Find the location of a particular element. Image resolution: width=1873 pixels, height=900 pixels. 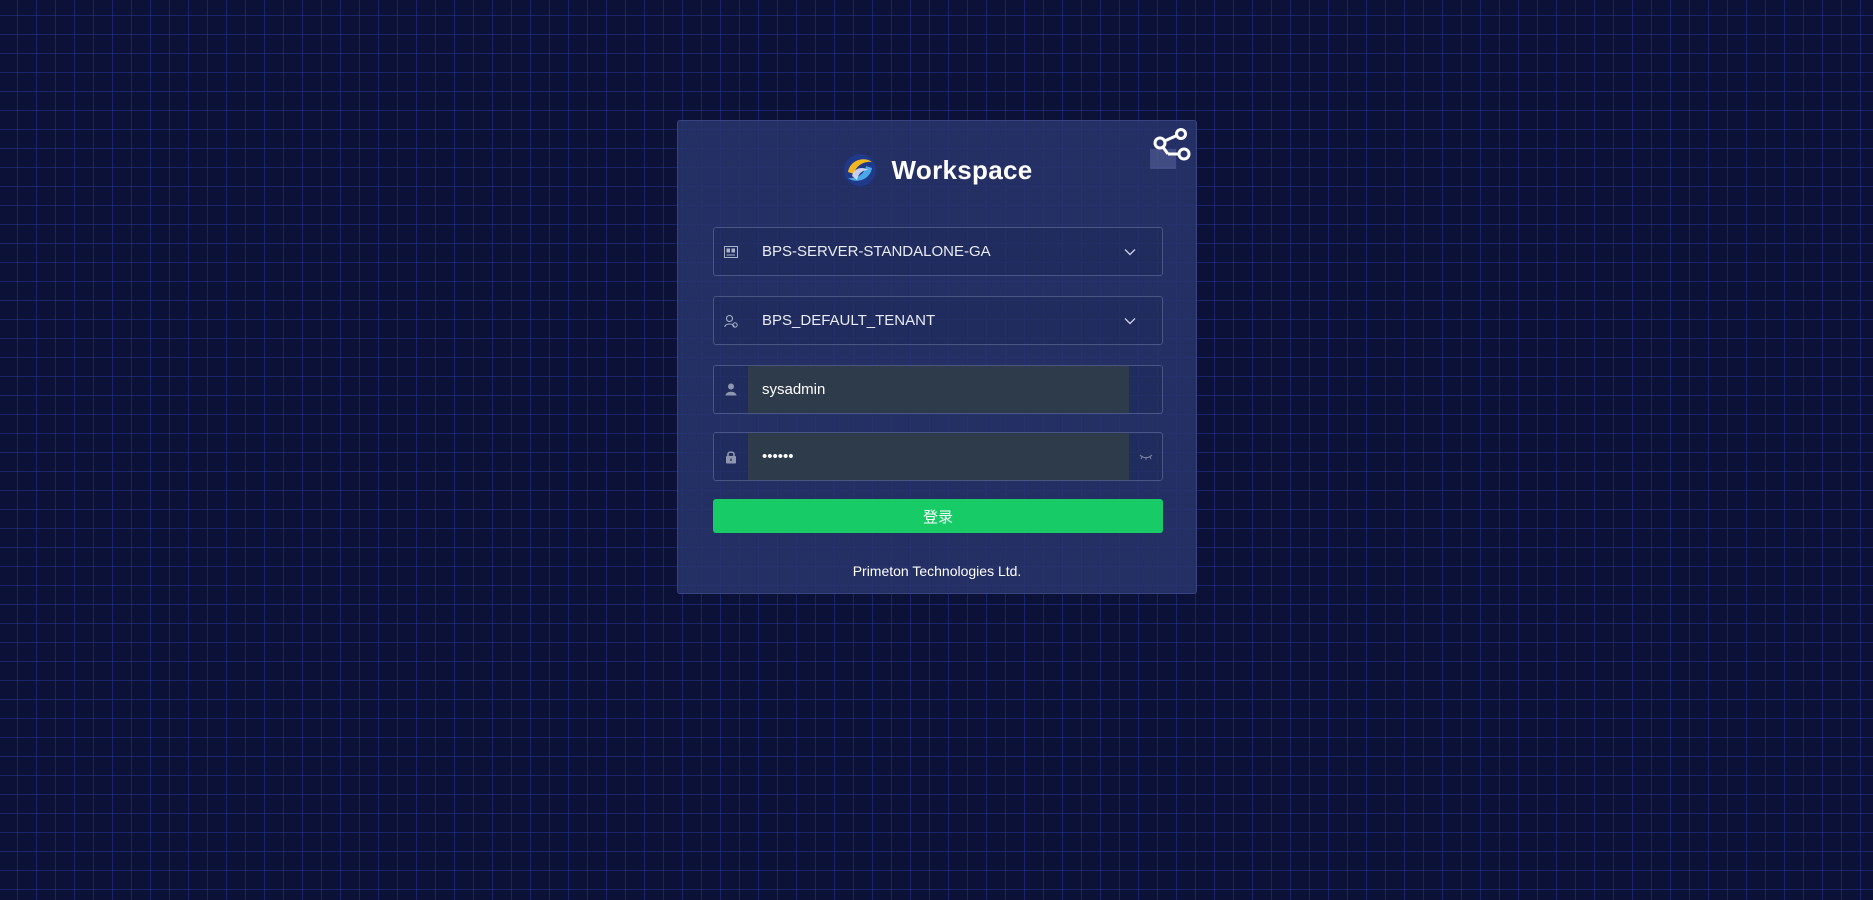

swirl-logo-icon is located at coordinates (859, 170).